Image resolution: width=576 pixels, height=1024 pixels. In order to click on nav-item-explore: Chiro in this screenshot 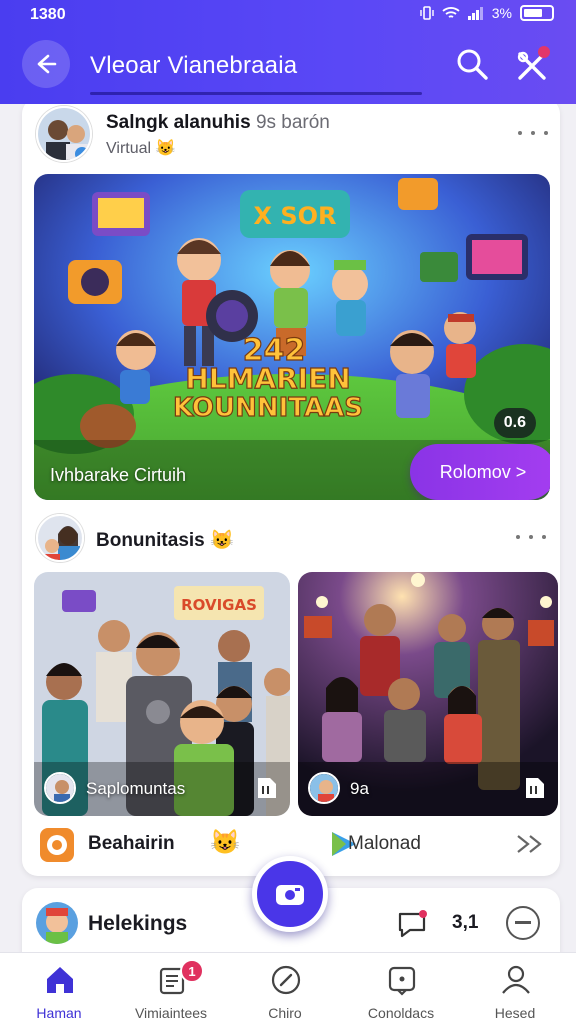, I will do `click(285, 992)`.